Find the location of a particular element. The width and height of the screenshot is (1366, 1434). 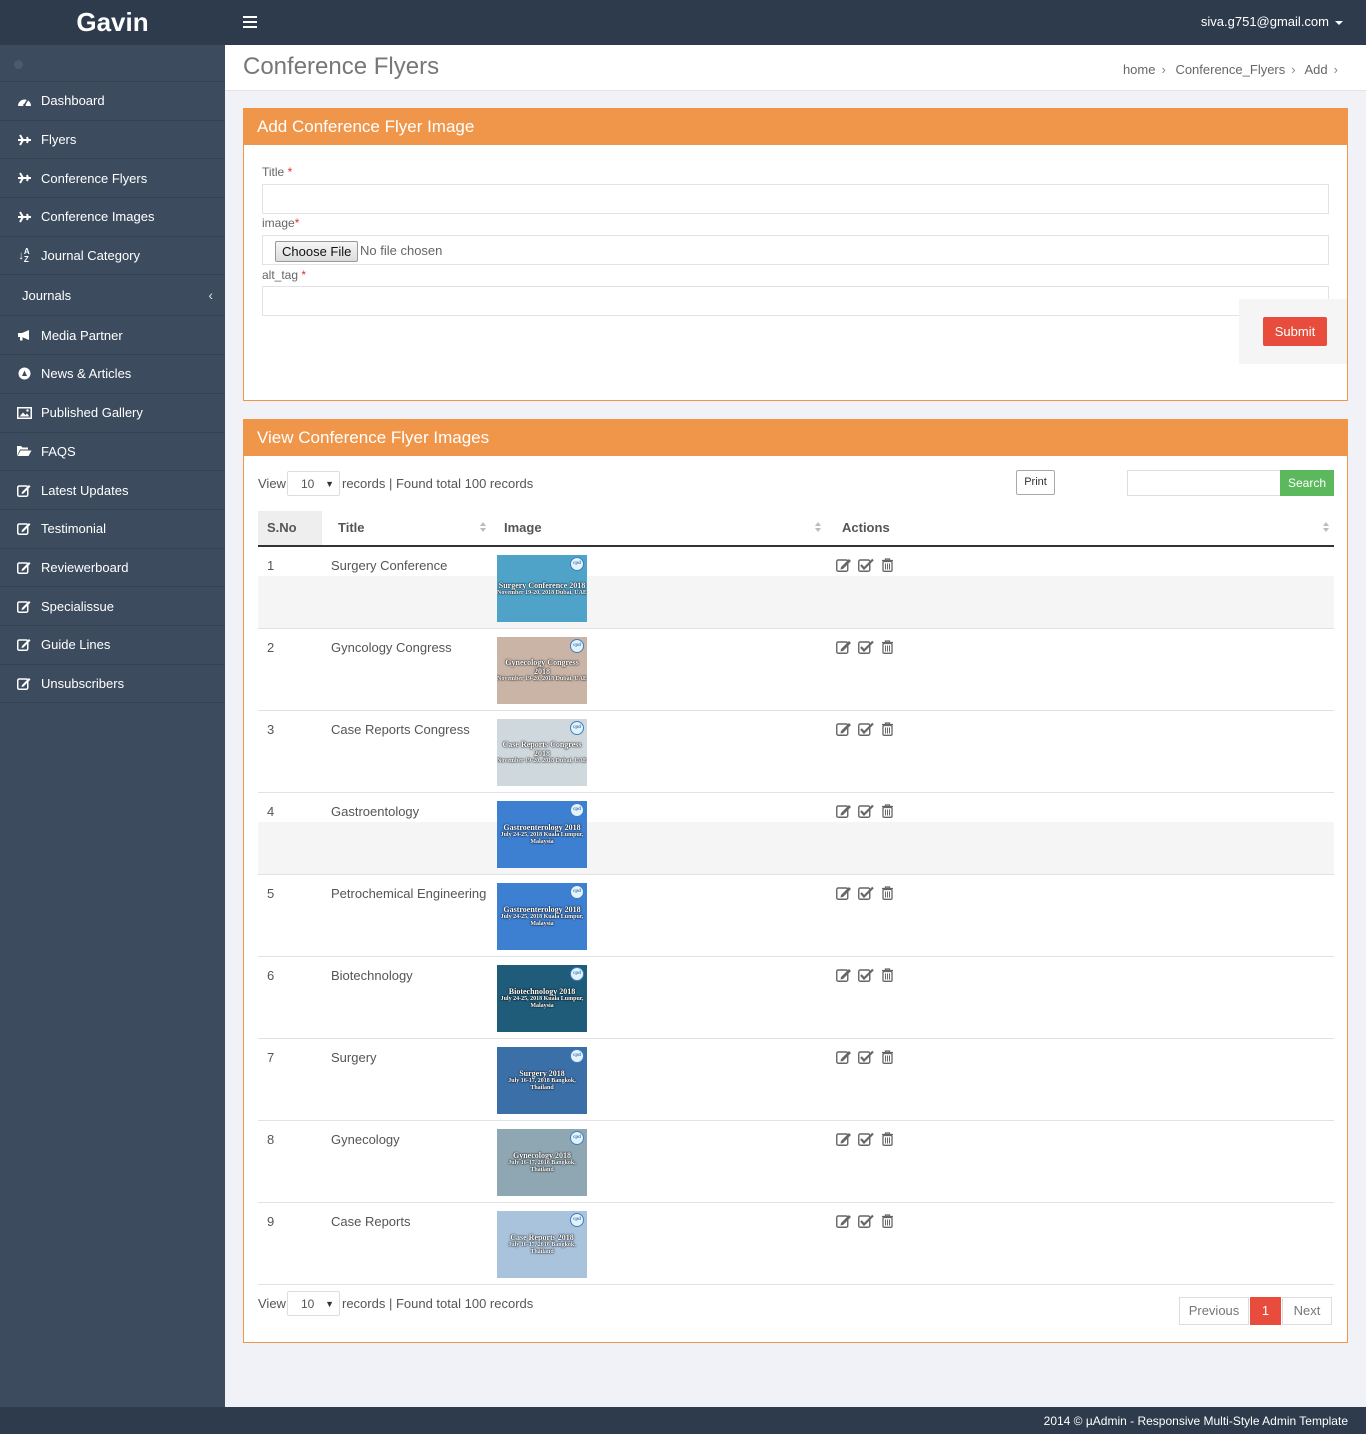

sidebar-item-media-partner: Media Partner is located at coordinates (112, 336).